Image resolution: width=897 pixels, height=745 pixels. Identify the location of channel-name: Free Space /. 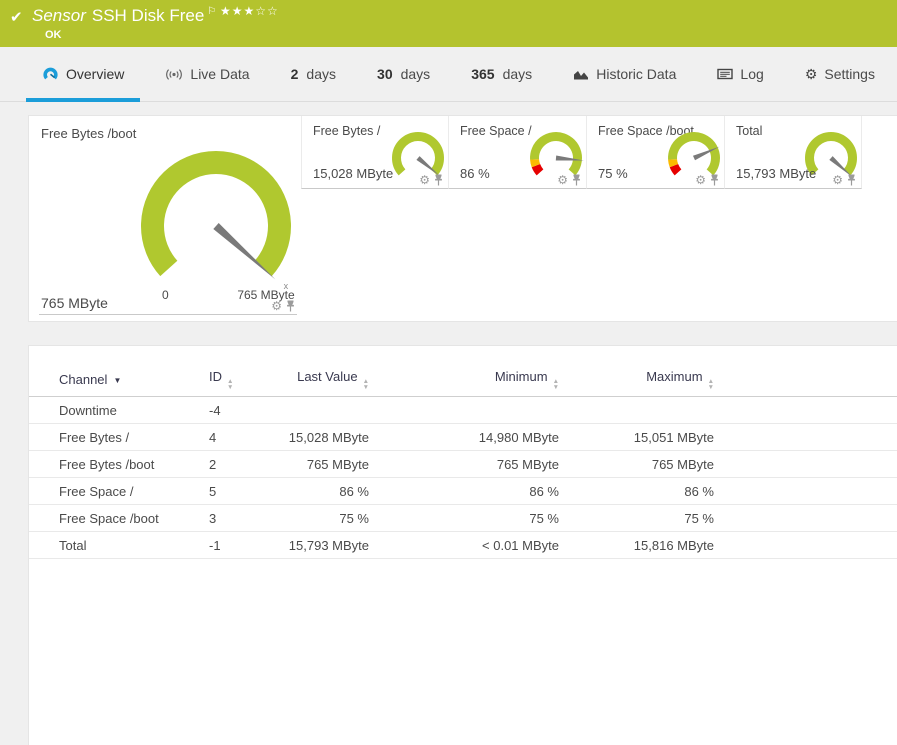
(96, 491).